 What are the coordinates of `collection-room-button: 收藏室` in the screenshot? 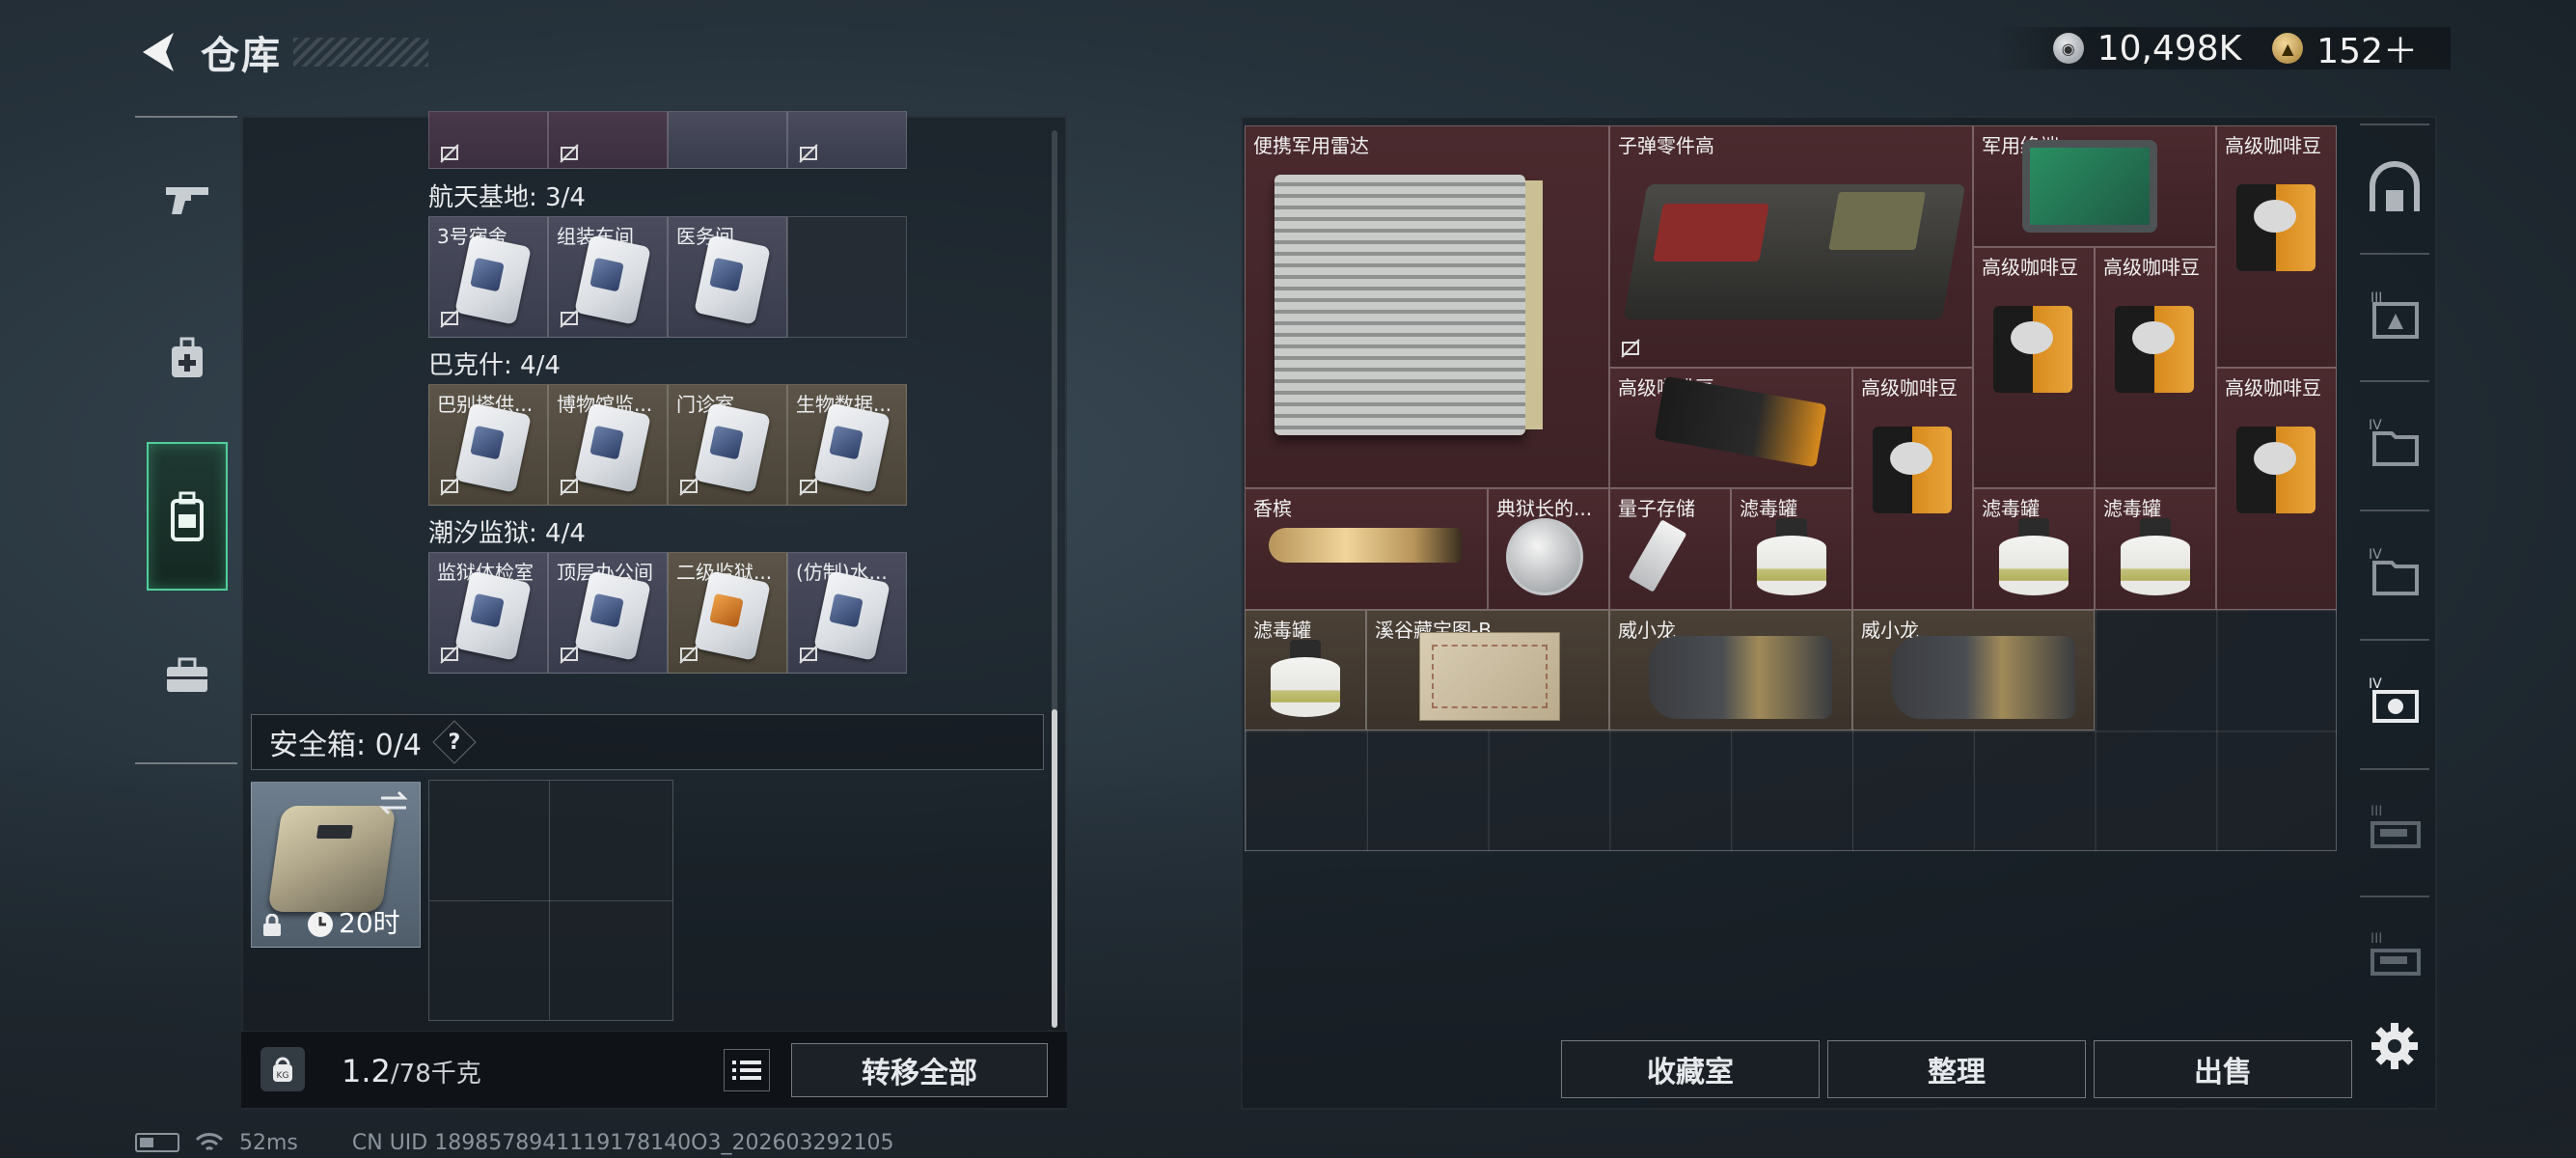 It's located at (1691, 1069).